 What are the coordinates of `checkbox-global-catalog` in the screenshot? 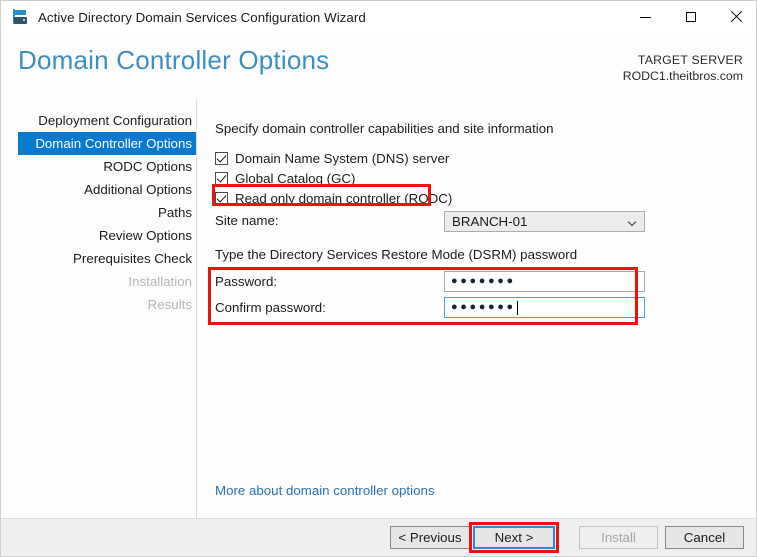 It's located at (221, 178).